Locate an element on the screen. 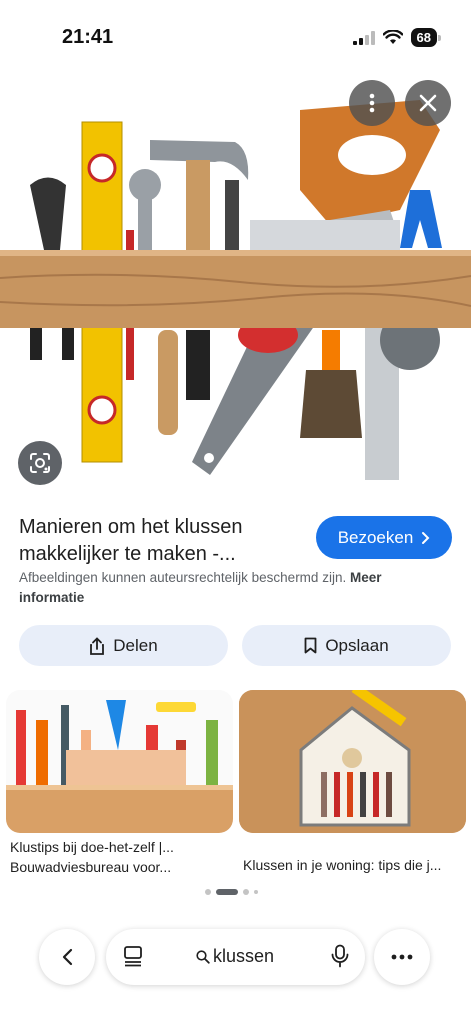  back-button is located at coordinates (67, 957).